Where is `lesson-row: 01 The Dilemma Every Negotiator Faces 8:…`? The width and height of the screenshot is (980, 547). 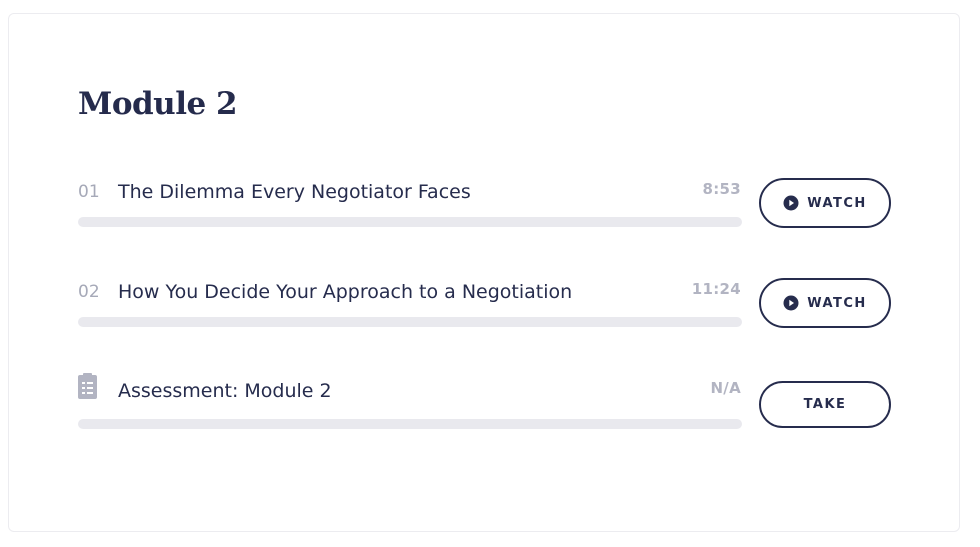 lesson-row: 01 The Dilemma Every Negotiator Faces 8:… is located at coordinates (484, 203).